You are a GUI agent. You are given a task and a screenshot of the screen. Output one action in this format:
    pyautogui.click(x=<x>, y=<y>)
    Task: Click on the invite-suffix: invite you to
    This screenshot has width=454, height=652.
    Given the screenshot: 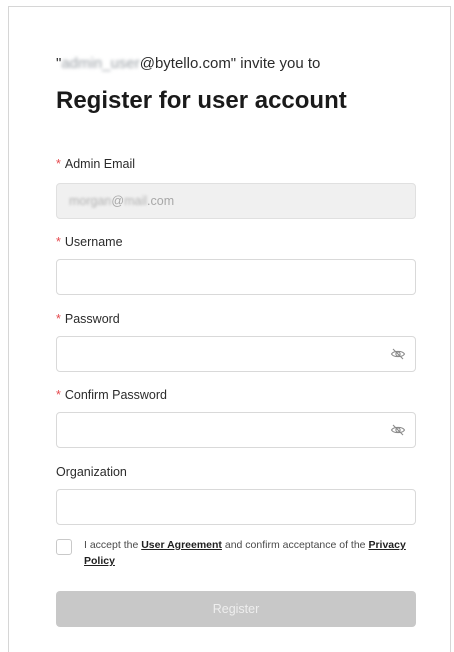 What is the action you would take?
    pyautogui.click(x=278, y=63)
    